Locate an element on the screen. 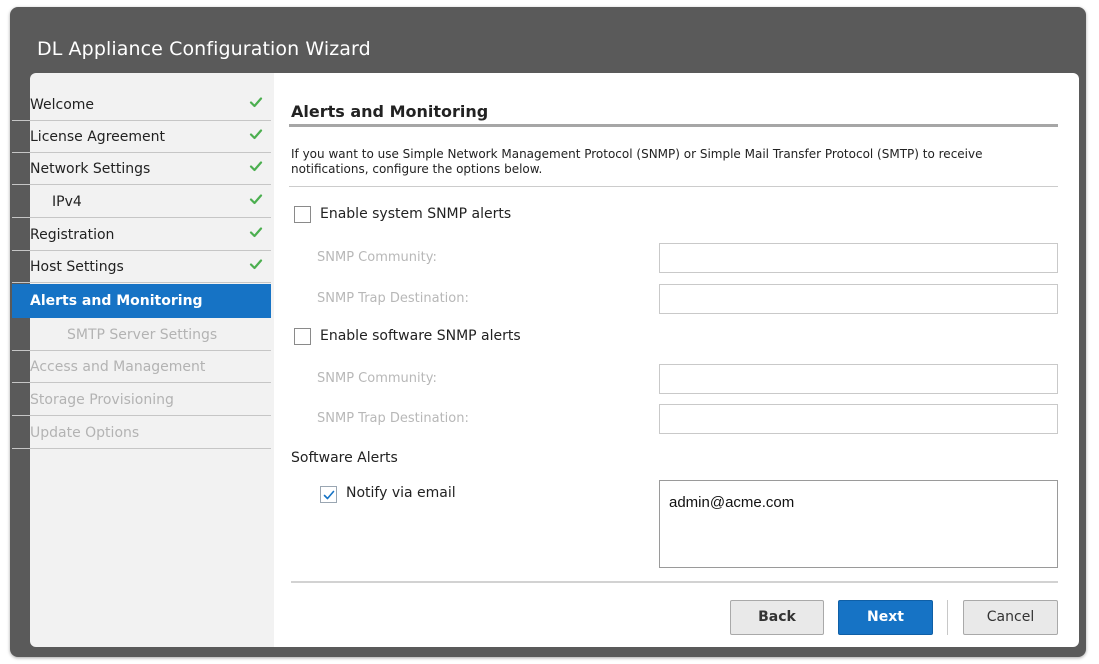  software-snmp-trap-label: SNMP Trap Destination: is located at coordinates (393, 418).